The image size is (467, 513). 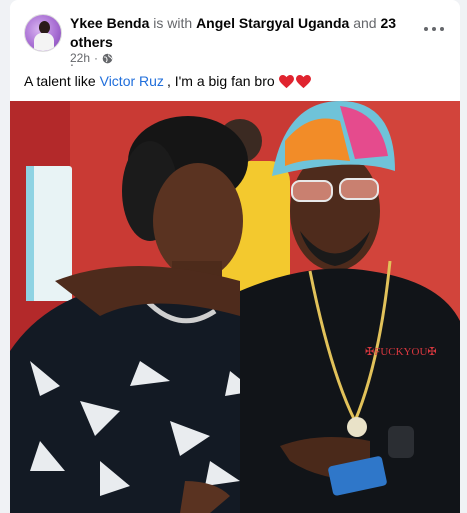 I want to click on tagged-person: Angel Stargyal Uganda, so click(x=272, y=23).